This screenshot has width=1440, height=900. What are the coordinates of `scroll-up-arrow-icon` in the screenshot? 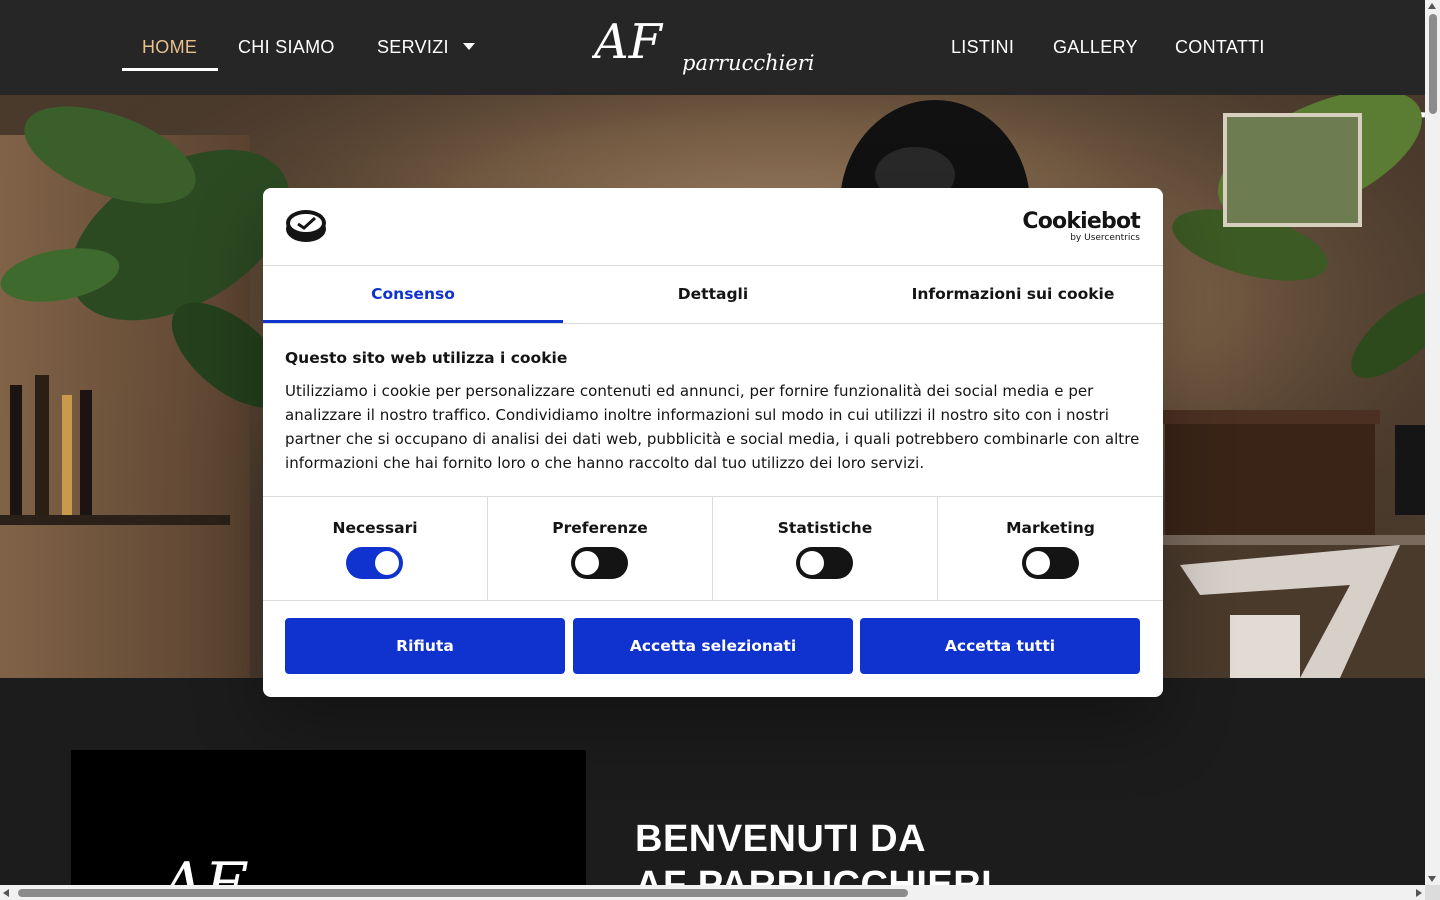 It's located at (1432, 6).